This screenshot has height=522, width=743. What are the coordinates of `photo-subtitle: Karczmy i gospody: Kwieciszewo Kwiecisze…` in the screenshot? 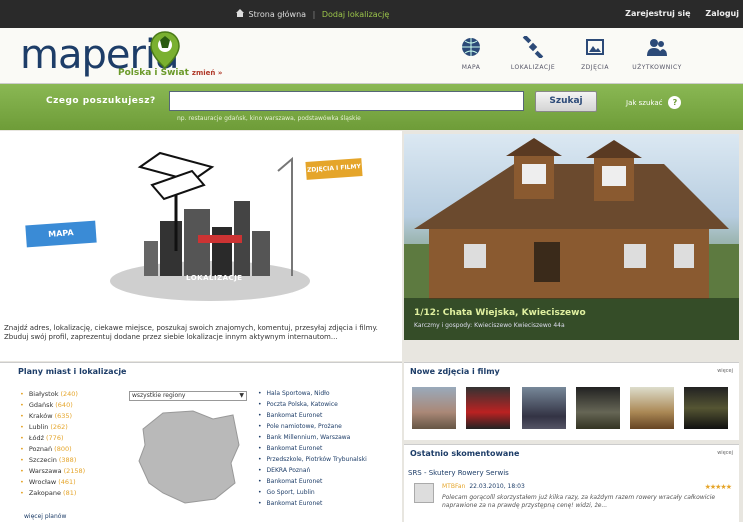 It's located at (489, 325).